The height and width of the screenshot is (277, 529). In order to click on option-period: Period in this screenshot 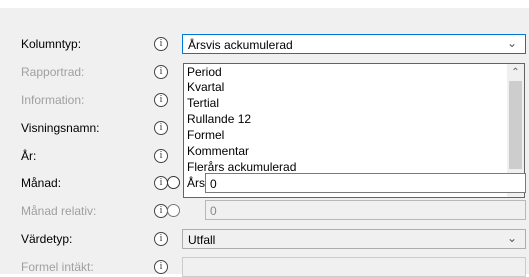, I will do `click(204, 72)`.